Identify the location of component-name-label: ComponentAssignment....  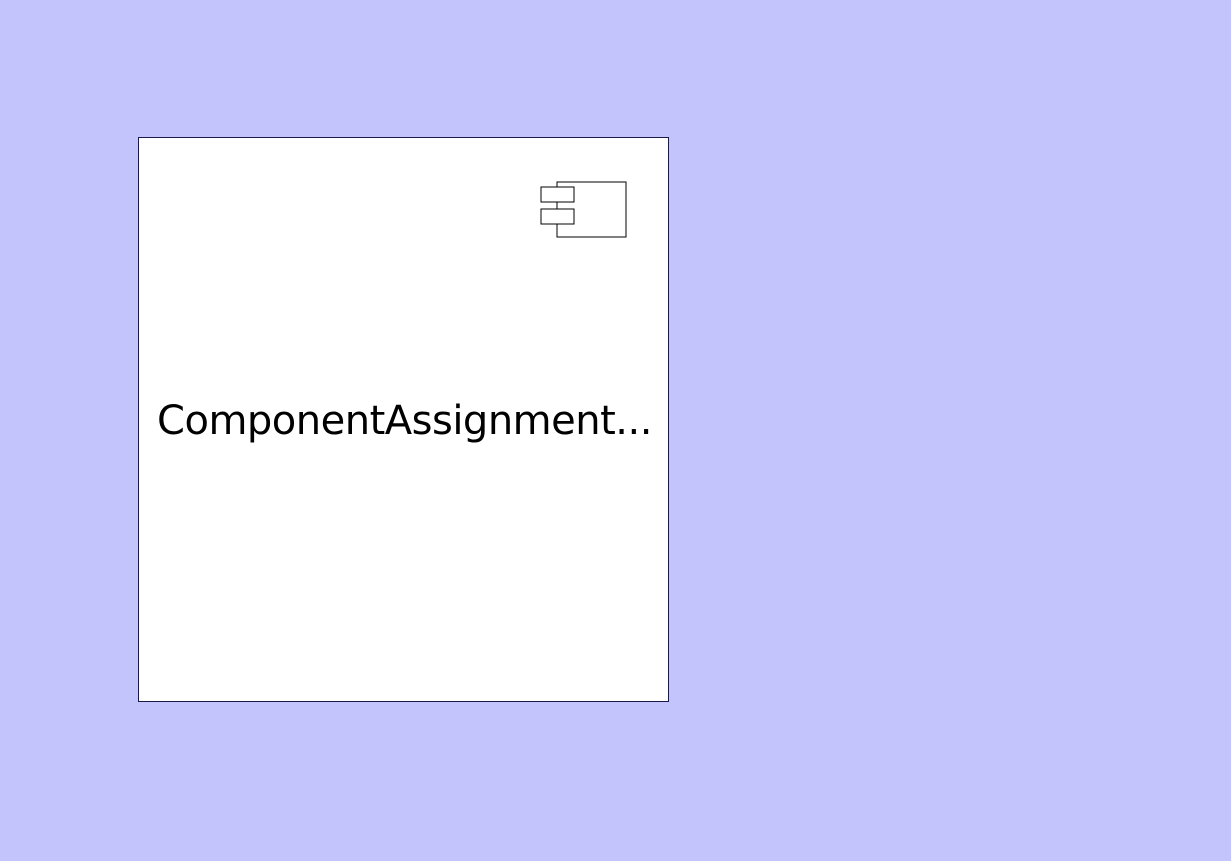
(404, 421).